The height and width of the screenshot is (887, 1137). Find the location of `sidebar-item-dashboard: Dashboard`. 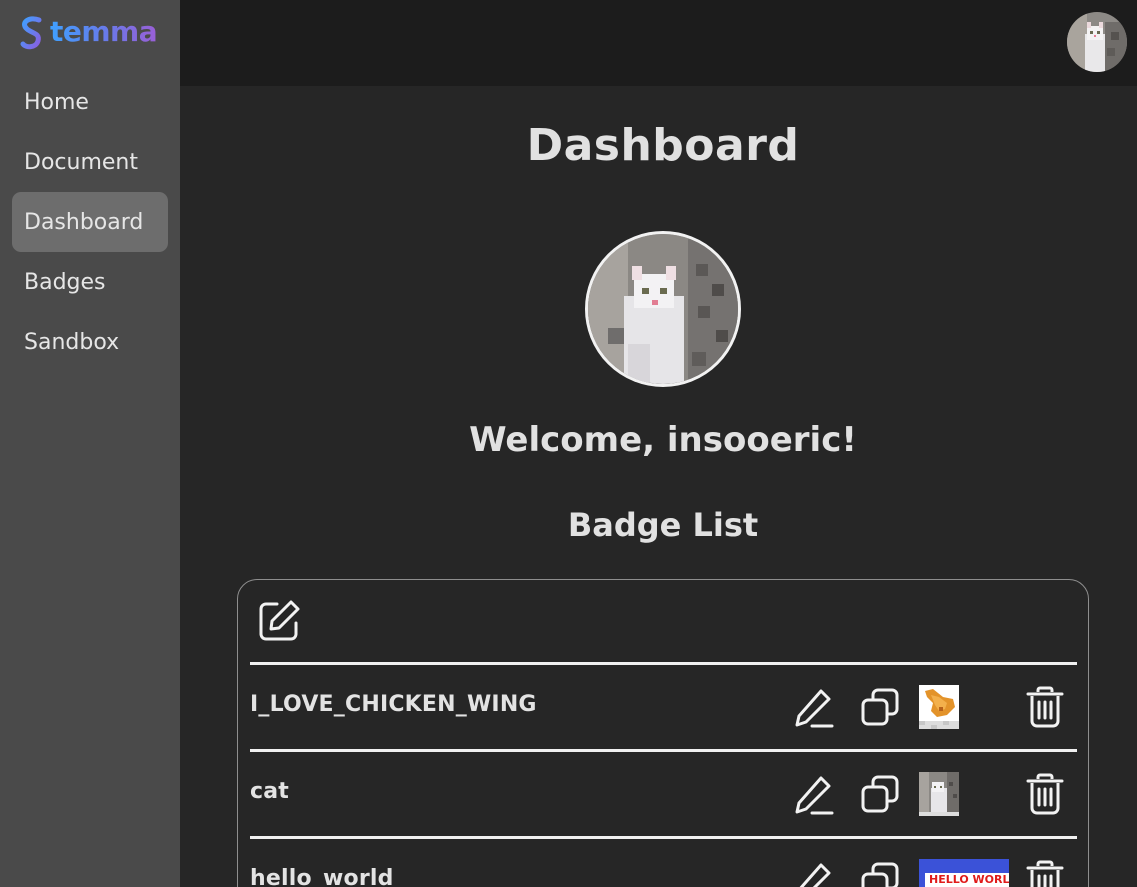

sidebar-item-dashboard: Dashboard is located at coordinates (90, 222).